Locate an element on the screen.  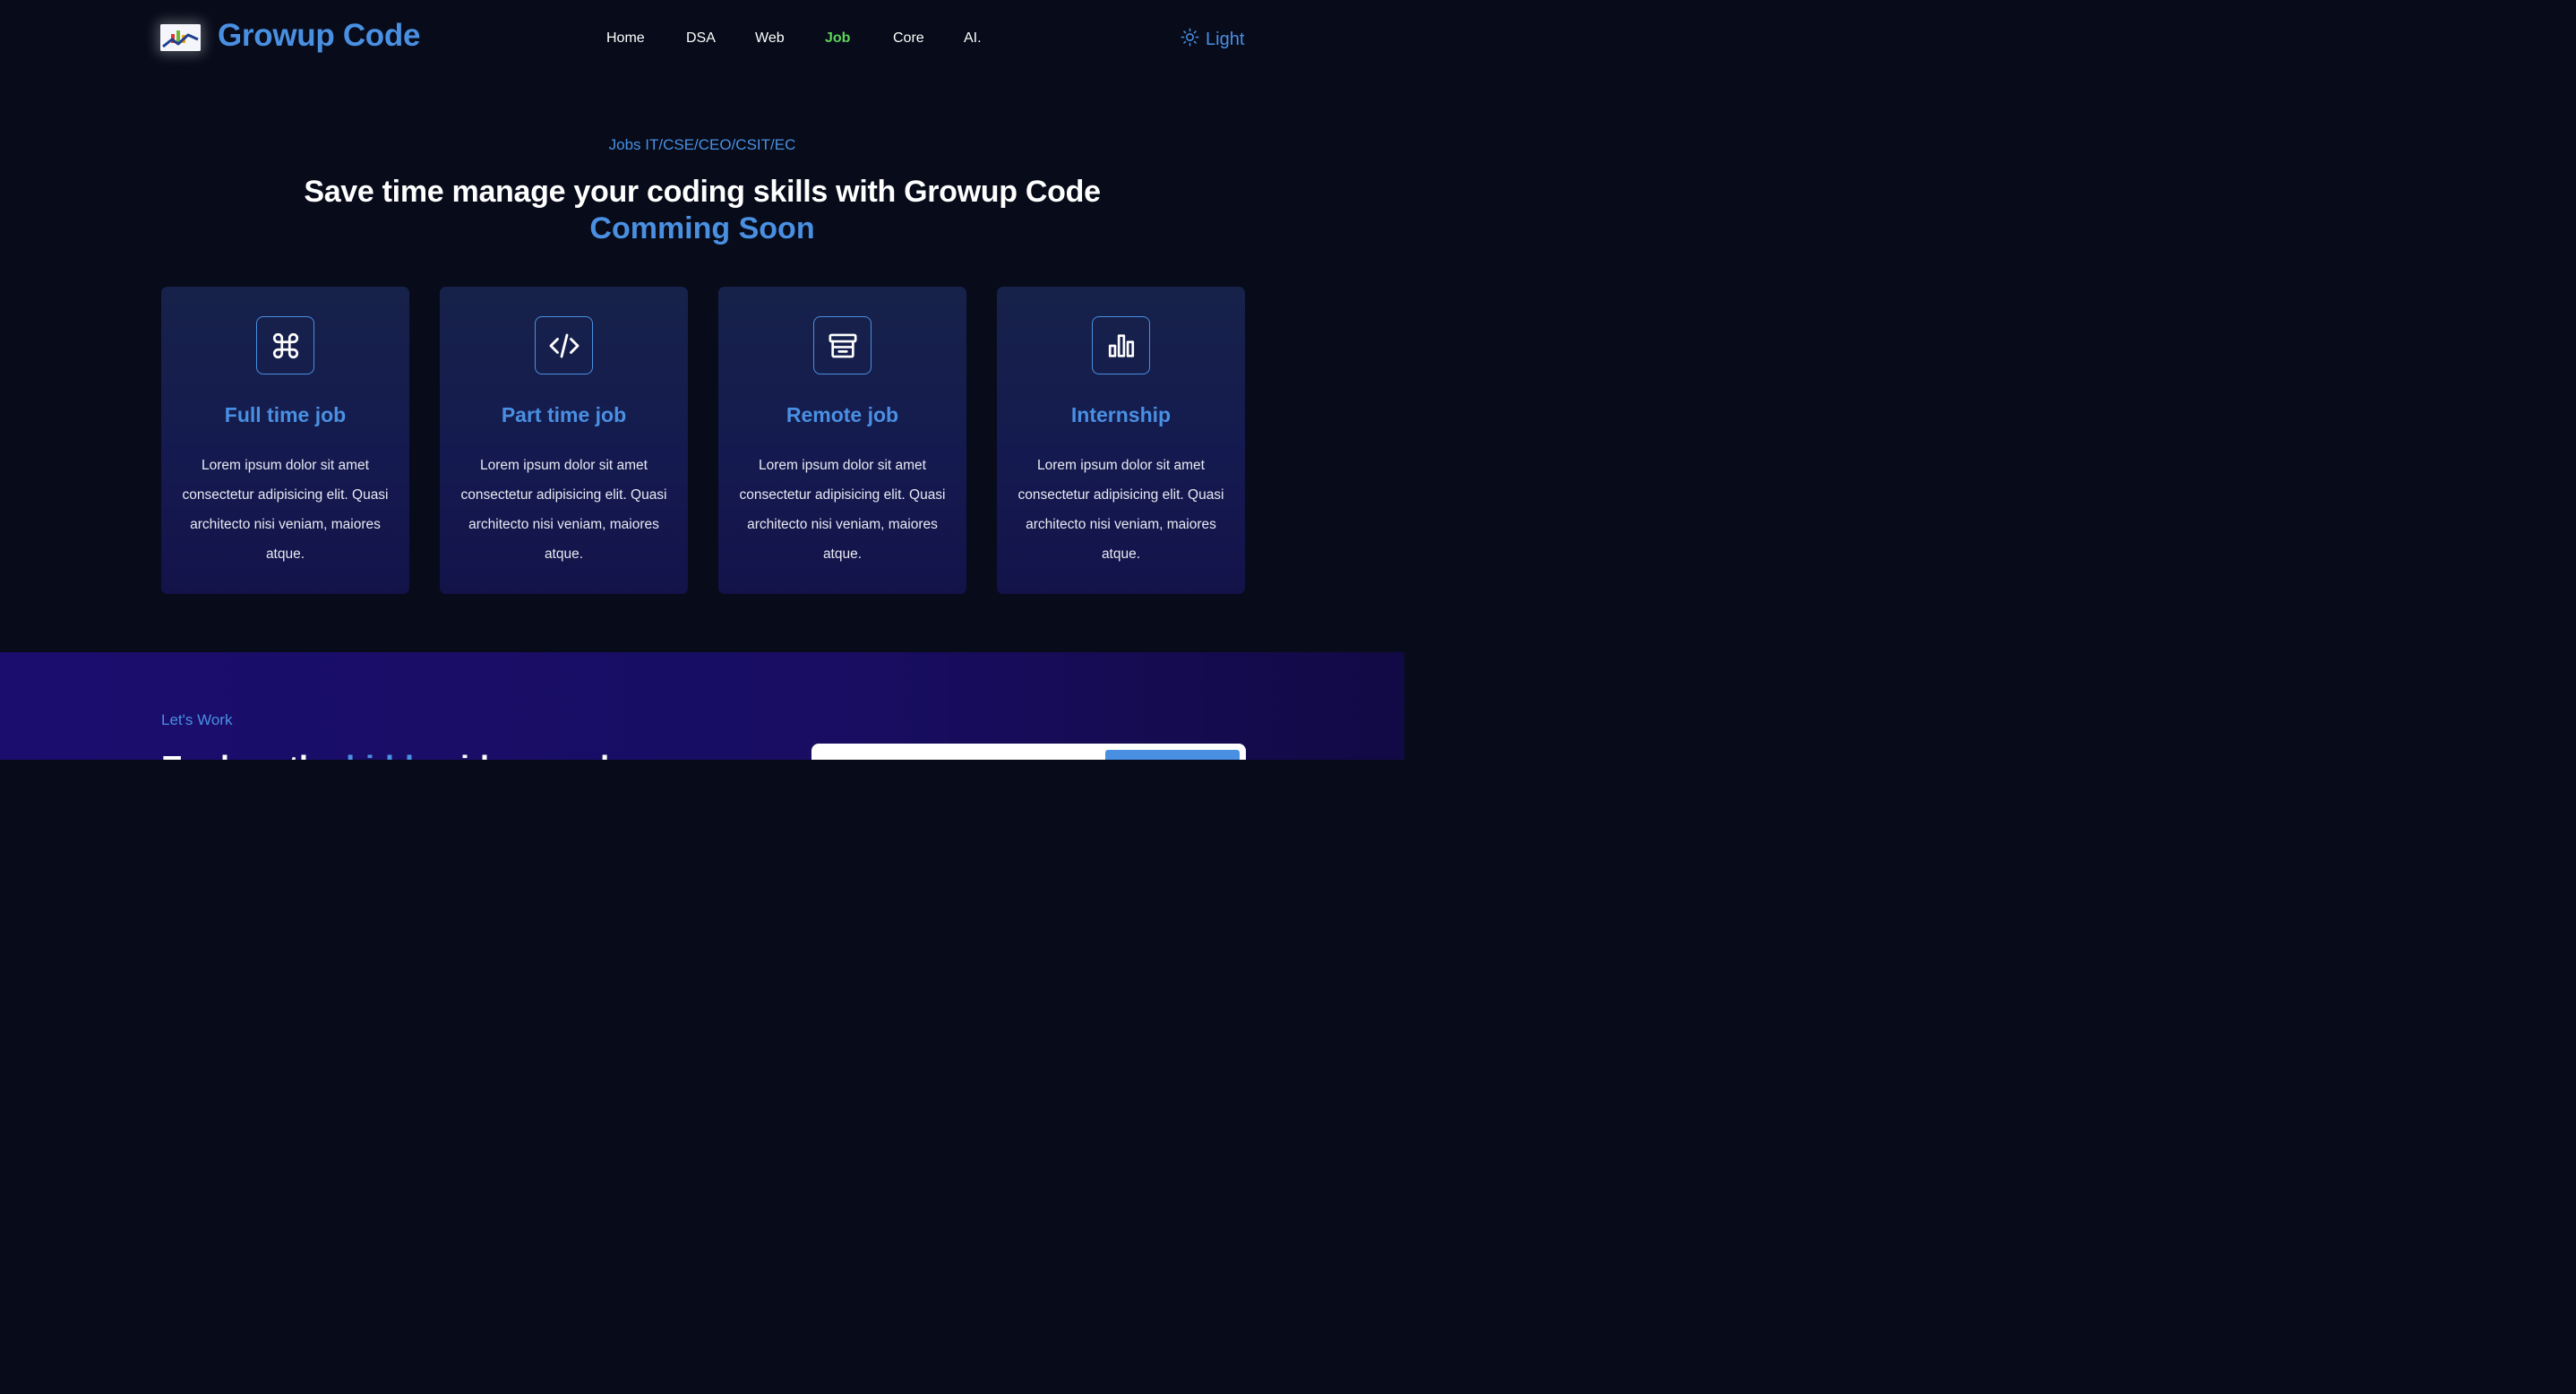
command-icon is located at coordinates (285, 345).